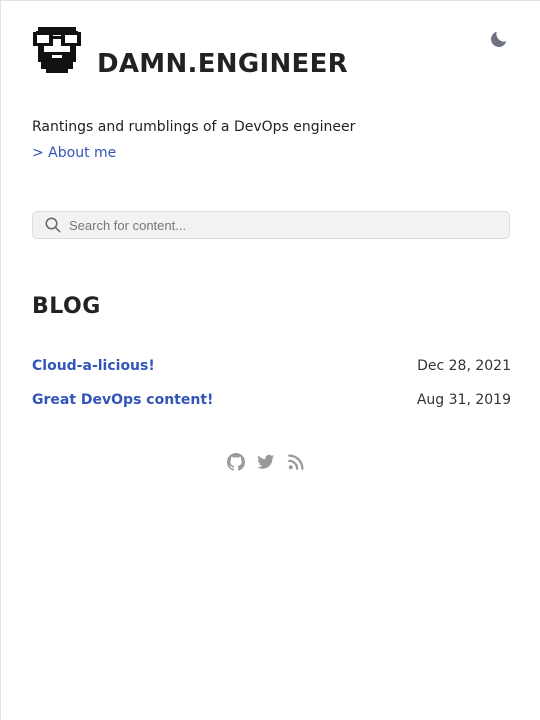  Describe the element at coordinates (464, 366) in the screenshot. I see `post-date: Dec 28, 2021` at that location.